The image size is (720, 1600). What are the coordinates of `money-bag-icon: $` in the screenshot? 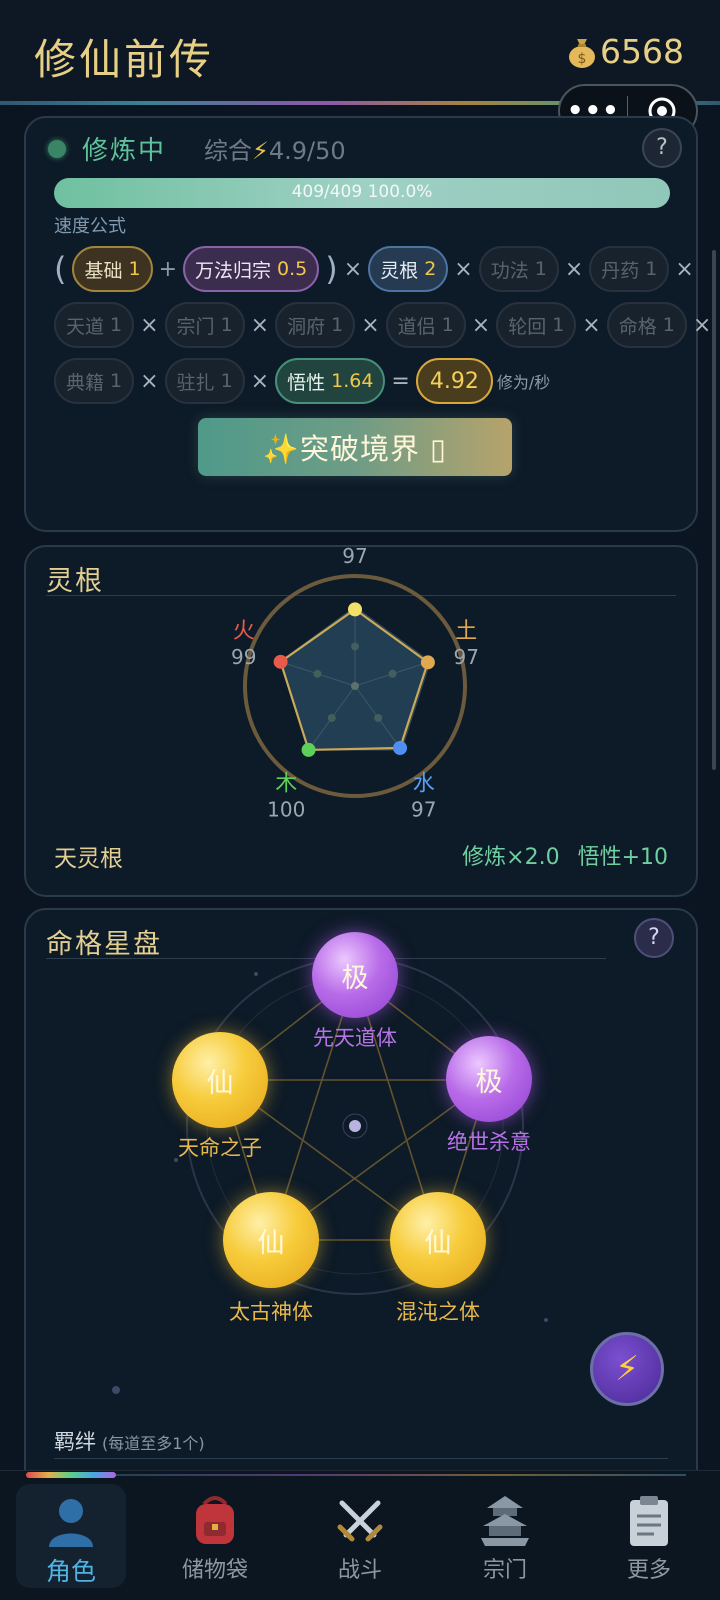 It's located at (582, 53).